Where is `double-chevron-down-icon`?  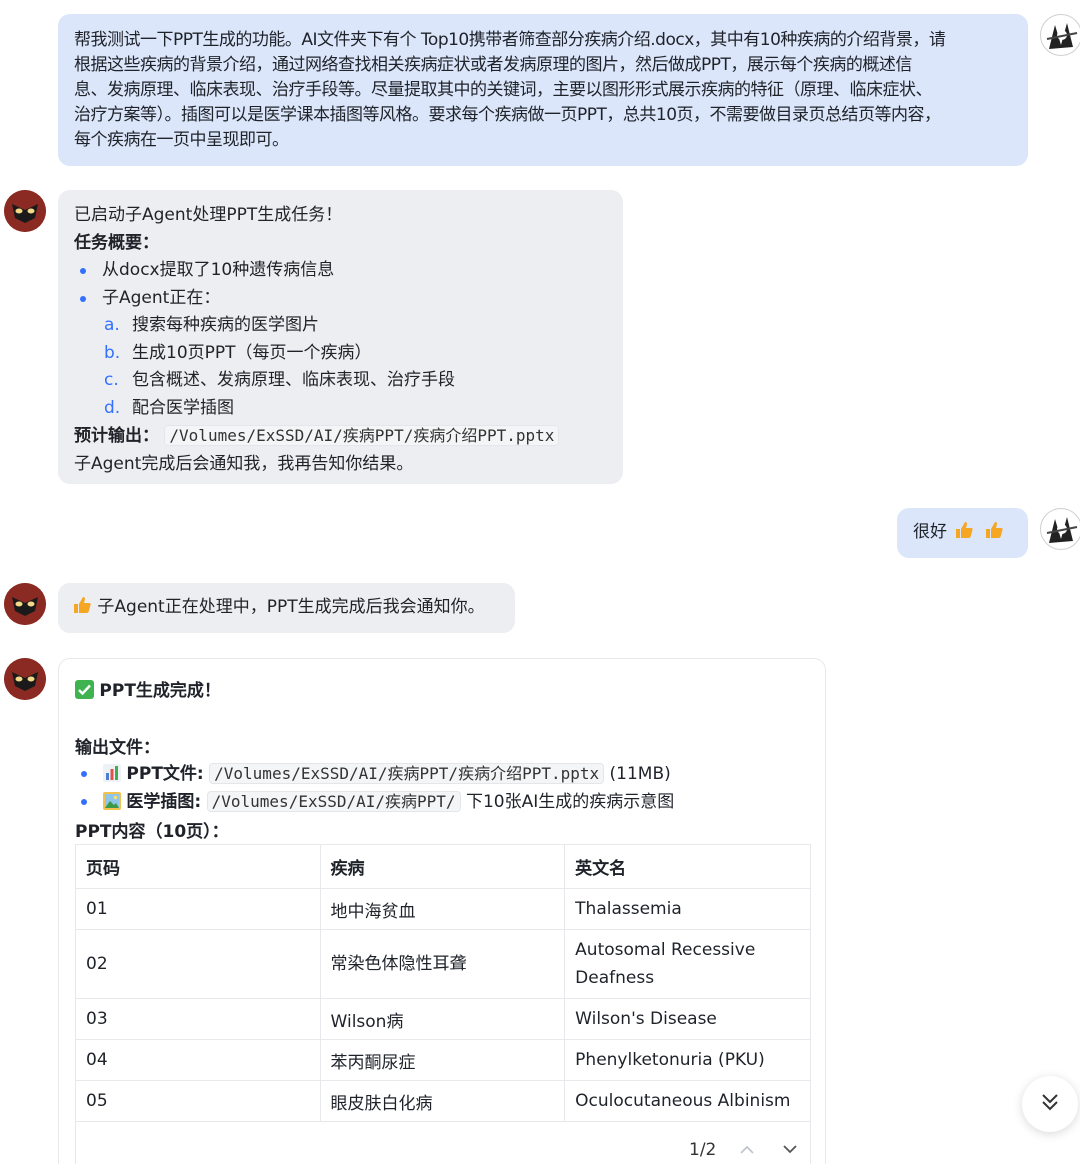
double-chevron-down-icon is located at coordinates (1050, 1104).